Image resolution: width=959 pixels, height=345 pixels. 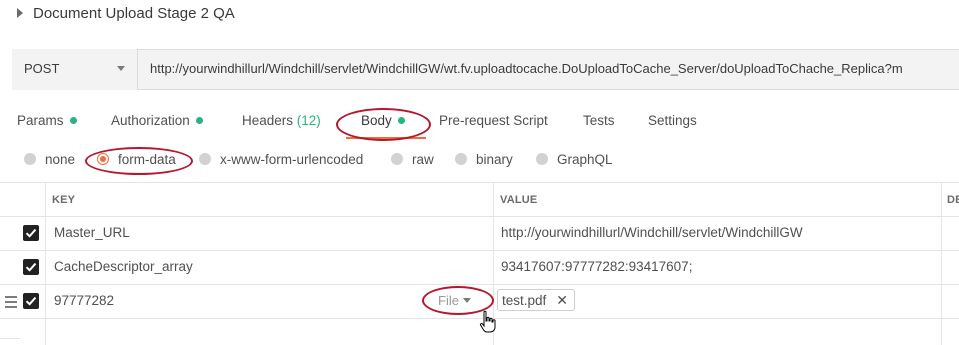 What do you see at coordinates (134, 13) in the screenshot?
I see `collection-folder-title: Document Upload Stage 2 QA` at bounding box center [134, 13].